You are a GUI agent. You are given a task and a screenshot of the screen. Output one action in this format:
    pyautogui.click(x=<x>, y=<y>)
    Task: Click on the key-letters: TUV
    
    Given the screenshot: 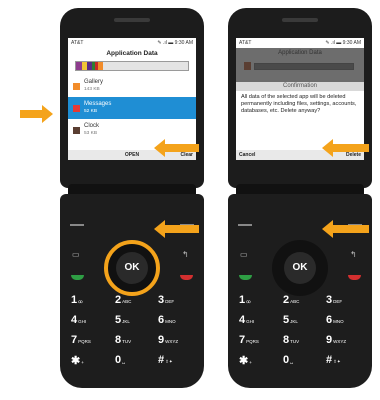 What is the action you would take?
    pyautogui.click(x=295, y=341)
    